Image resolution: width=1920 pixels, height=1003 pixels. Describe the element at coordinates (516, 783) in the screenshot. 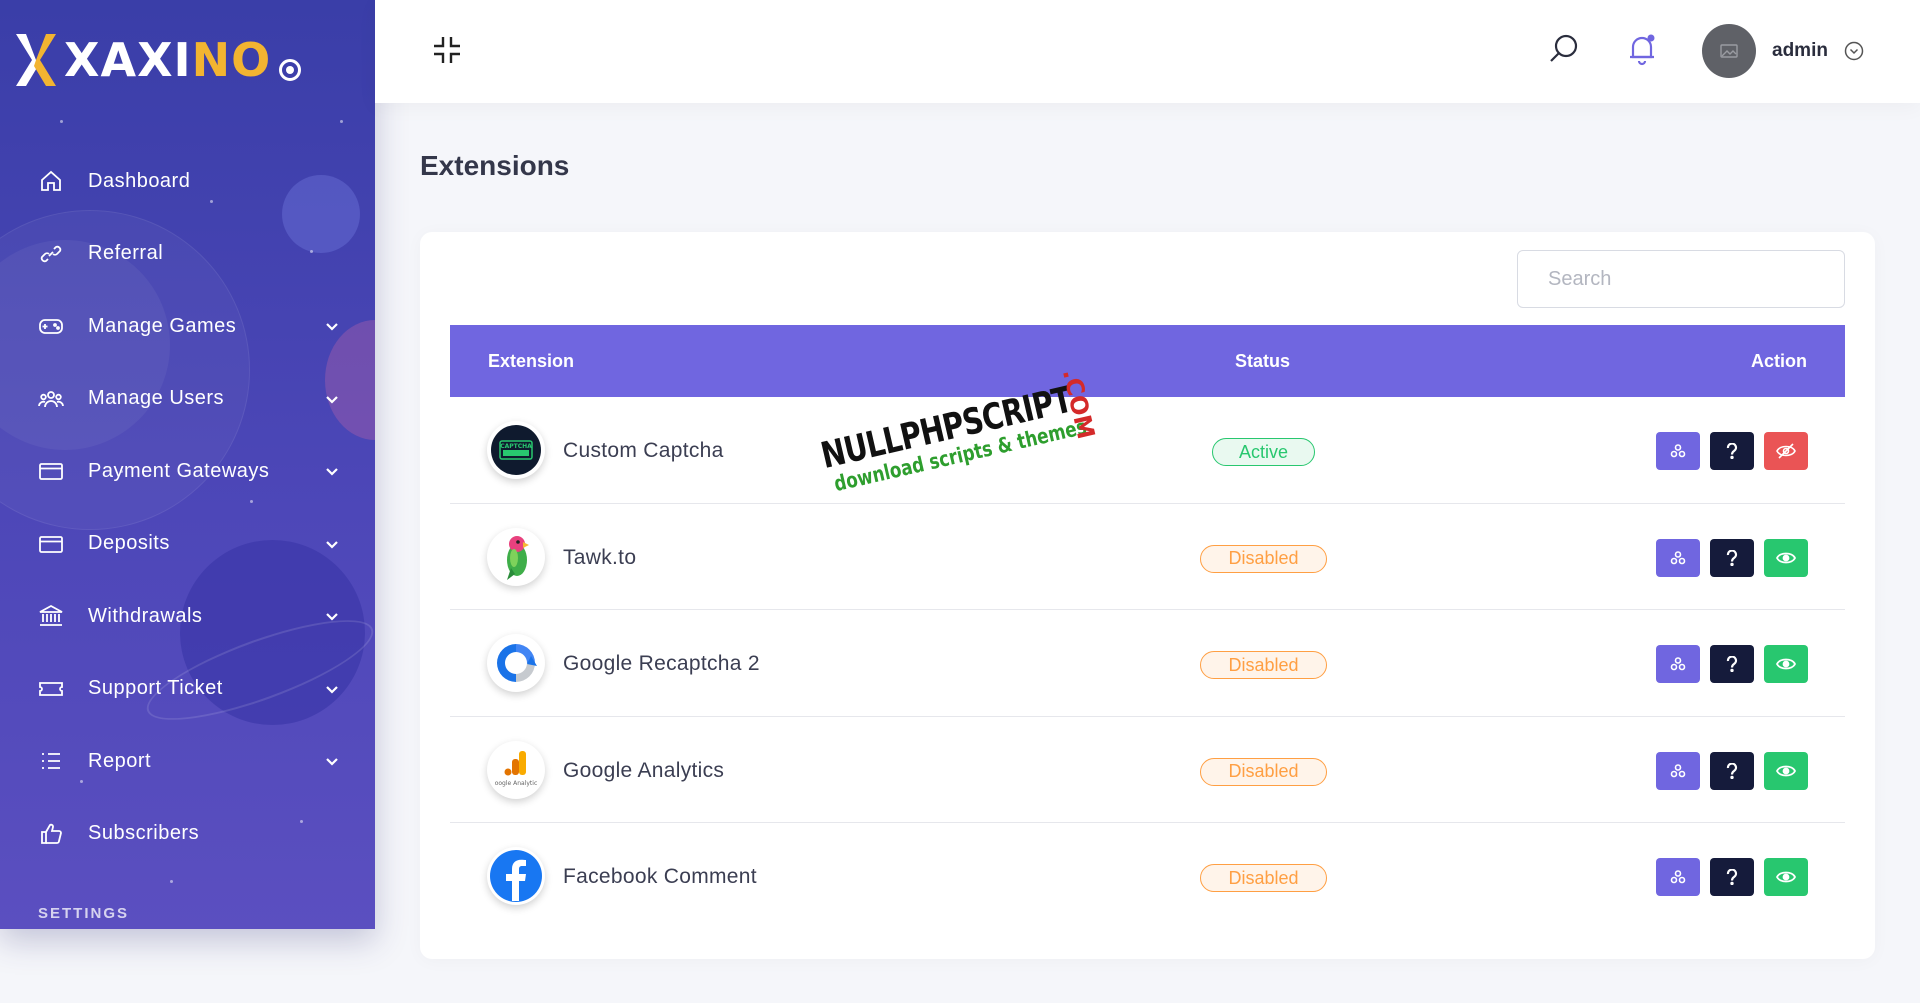

I see `analytics-logo-text: oogle Analytic` at that location.